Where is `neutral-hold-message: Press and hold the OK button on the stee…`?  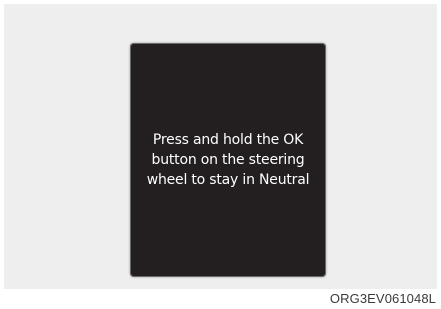
neutral-hold-message: Press and hold the OK button on the stee… is located at coordinates (228, 160).